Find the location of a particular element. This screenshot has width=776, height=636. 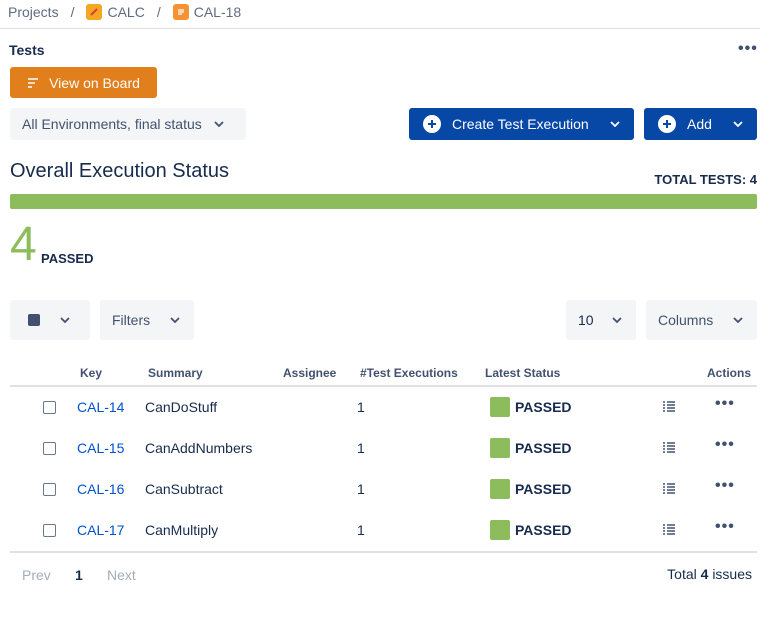

test-plan-issue-icon is located at coordinates (180, 12).